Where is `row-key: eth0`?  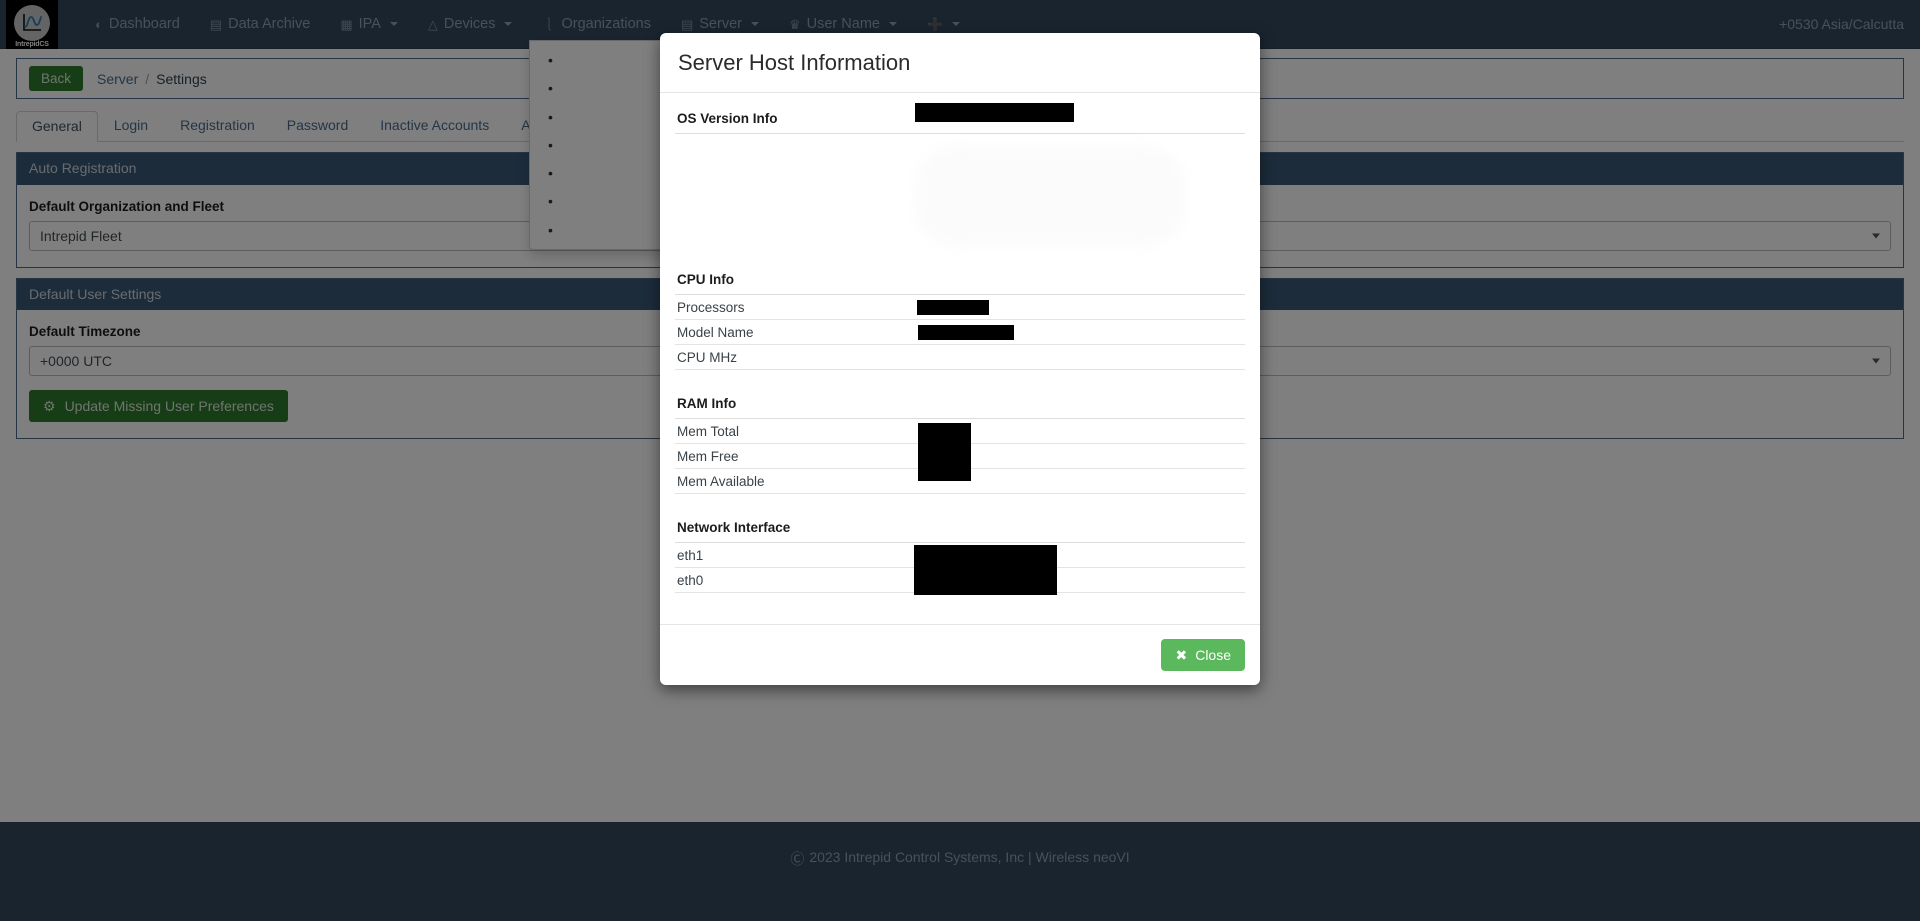
row-key: eth0 is located at coordinates (690, 580).